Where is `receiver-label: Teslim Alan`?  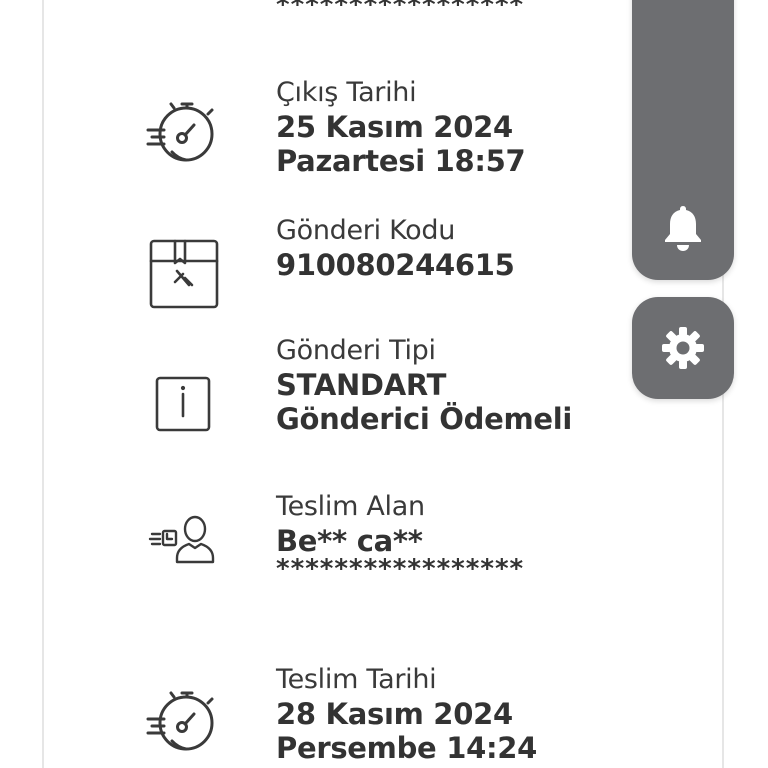
receiver-label: Teslim Alan is located at coordinates (350, 506).